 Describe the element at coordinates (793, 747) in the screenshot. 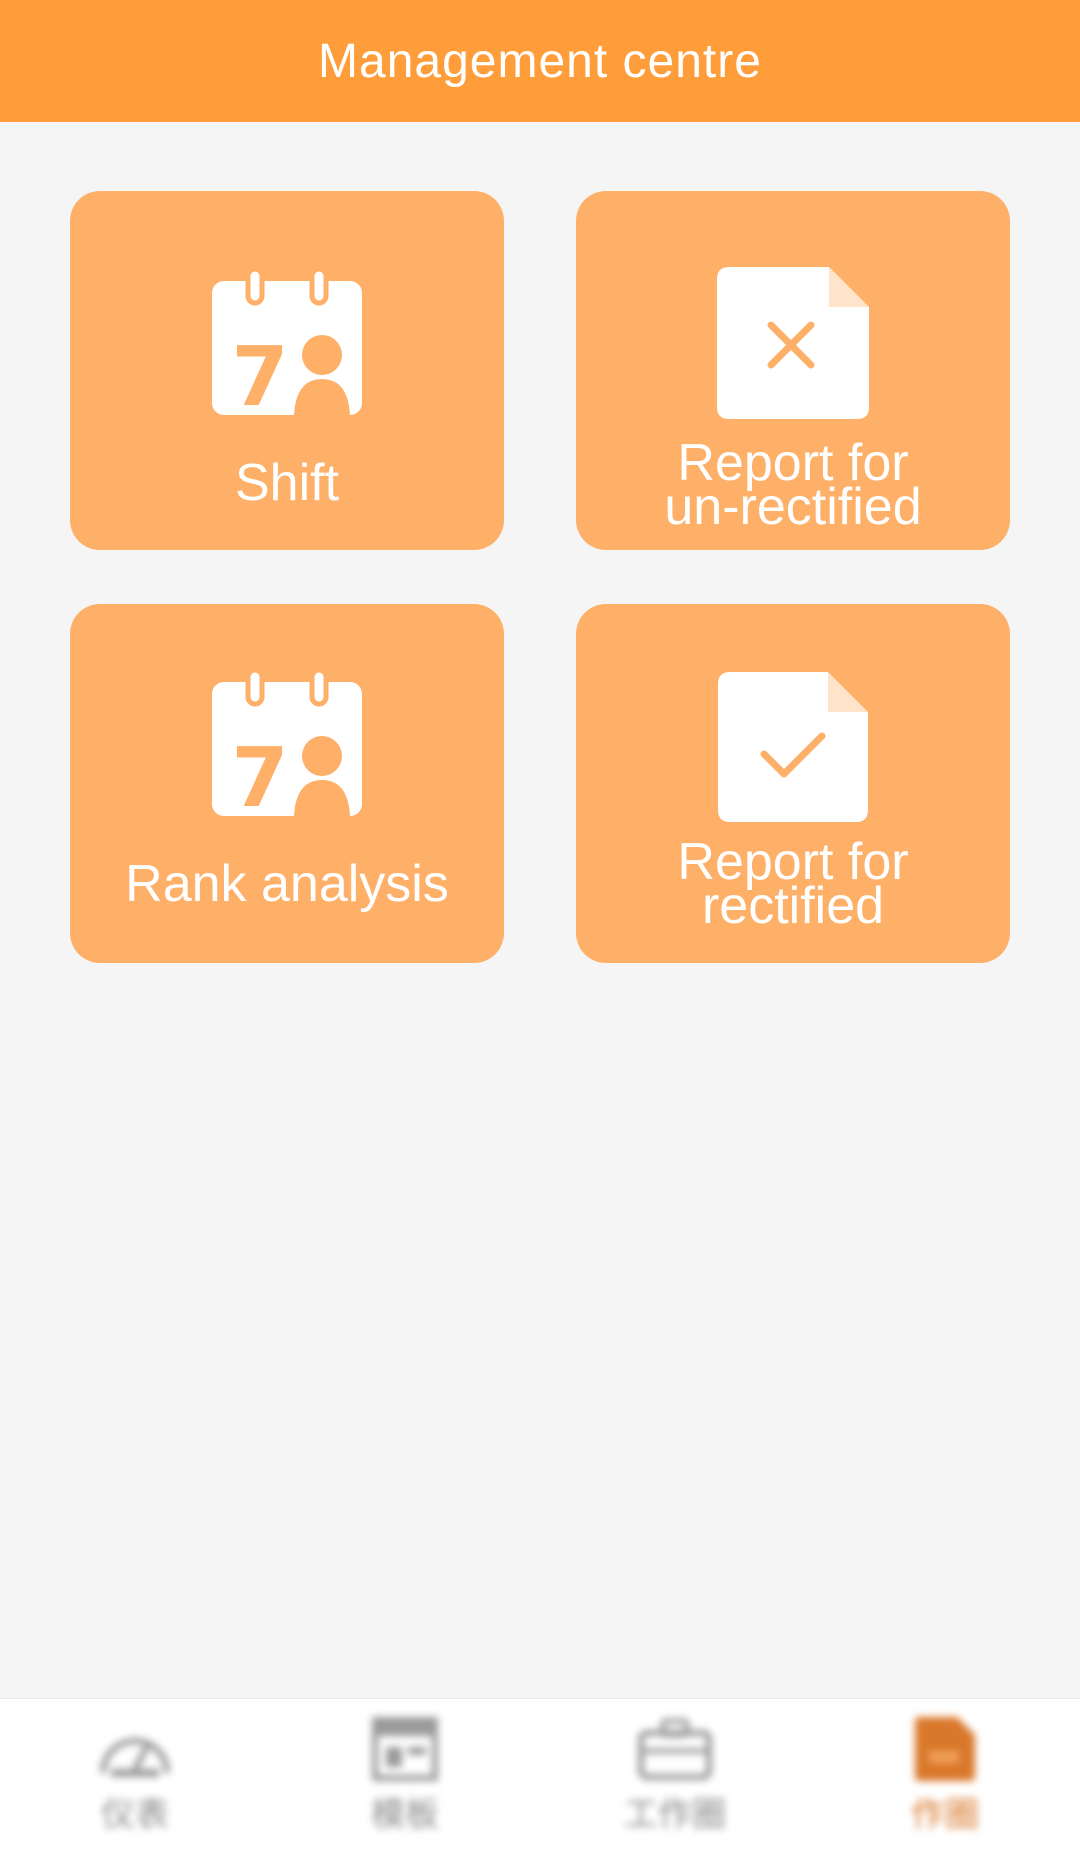

I see `document-check-icon` at that location.